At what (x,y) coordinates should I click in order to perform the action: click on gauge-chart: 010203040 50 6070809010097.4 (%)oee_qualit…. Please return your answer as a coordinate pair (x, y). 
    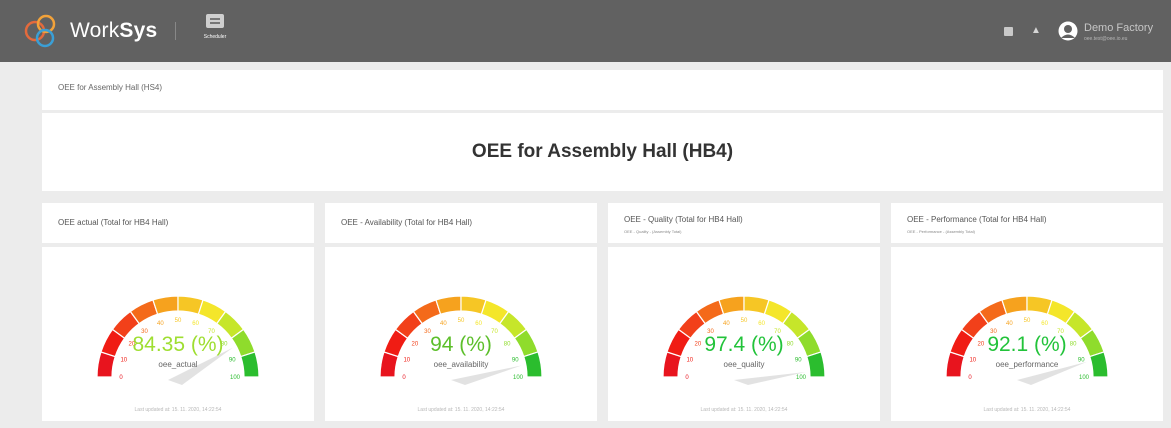
    Looking at the image, I should click on (744, 340).